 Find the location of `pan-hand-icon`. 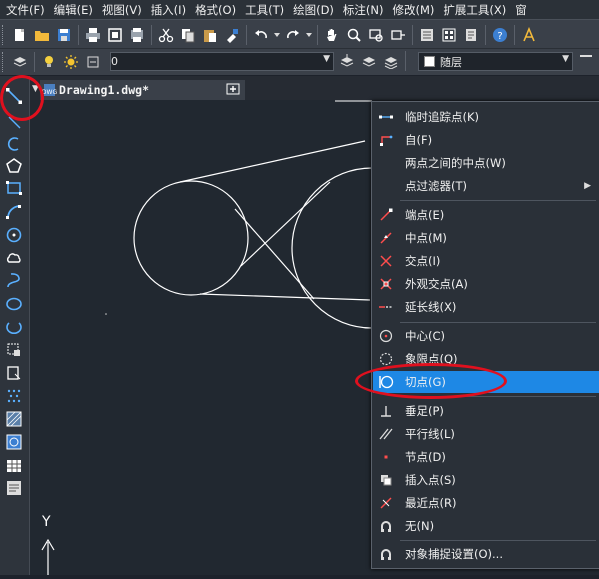

pan-hand-icon is located at coordinates (332, 35).